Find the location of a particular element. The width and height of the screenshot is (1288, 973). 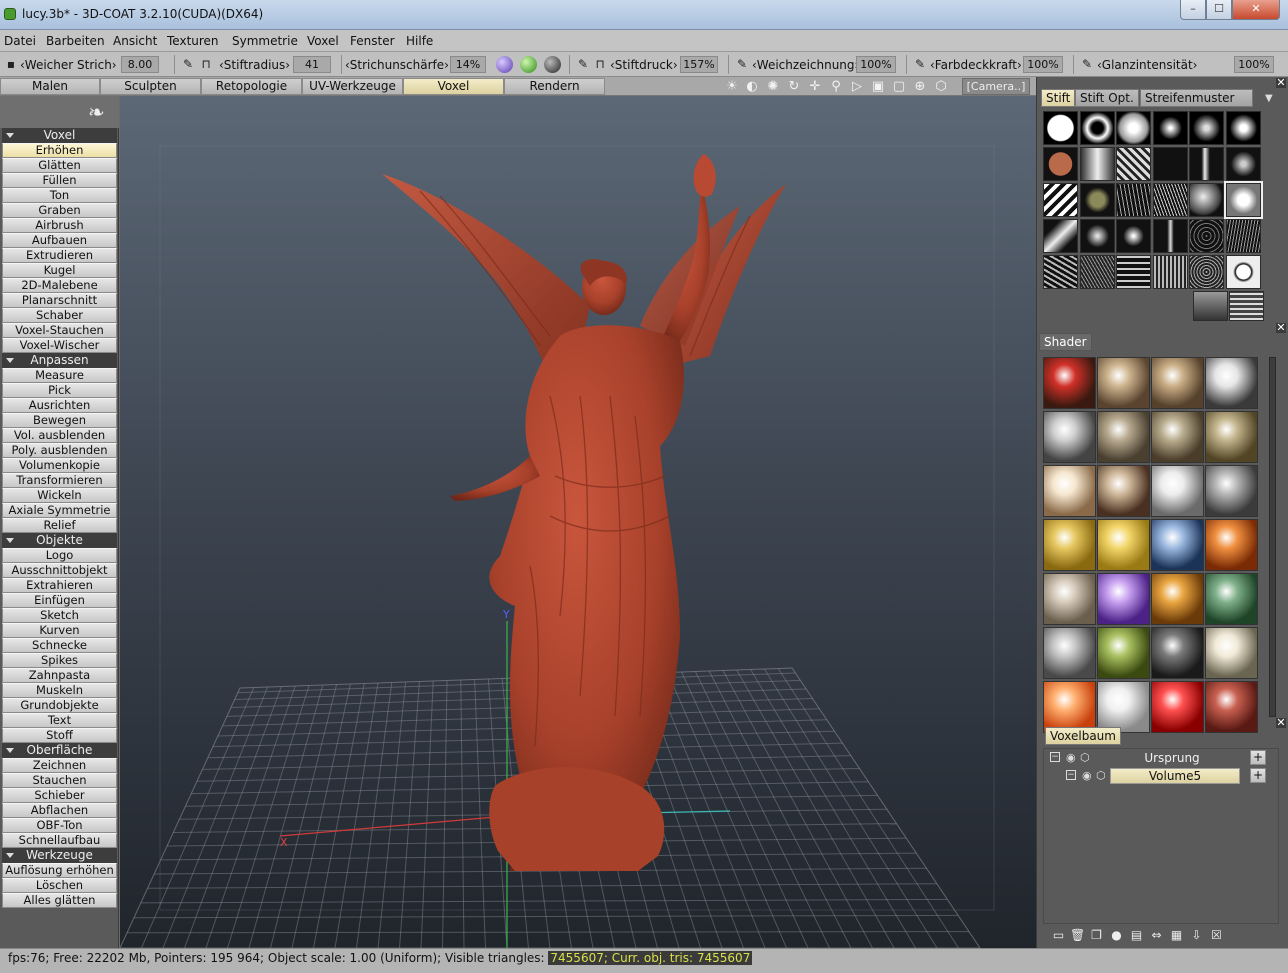

tool-button: OBF-Ton is located at coordinates (59, 825).